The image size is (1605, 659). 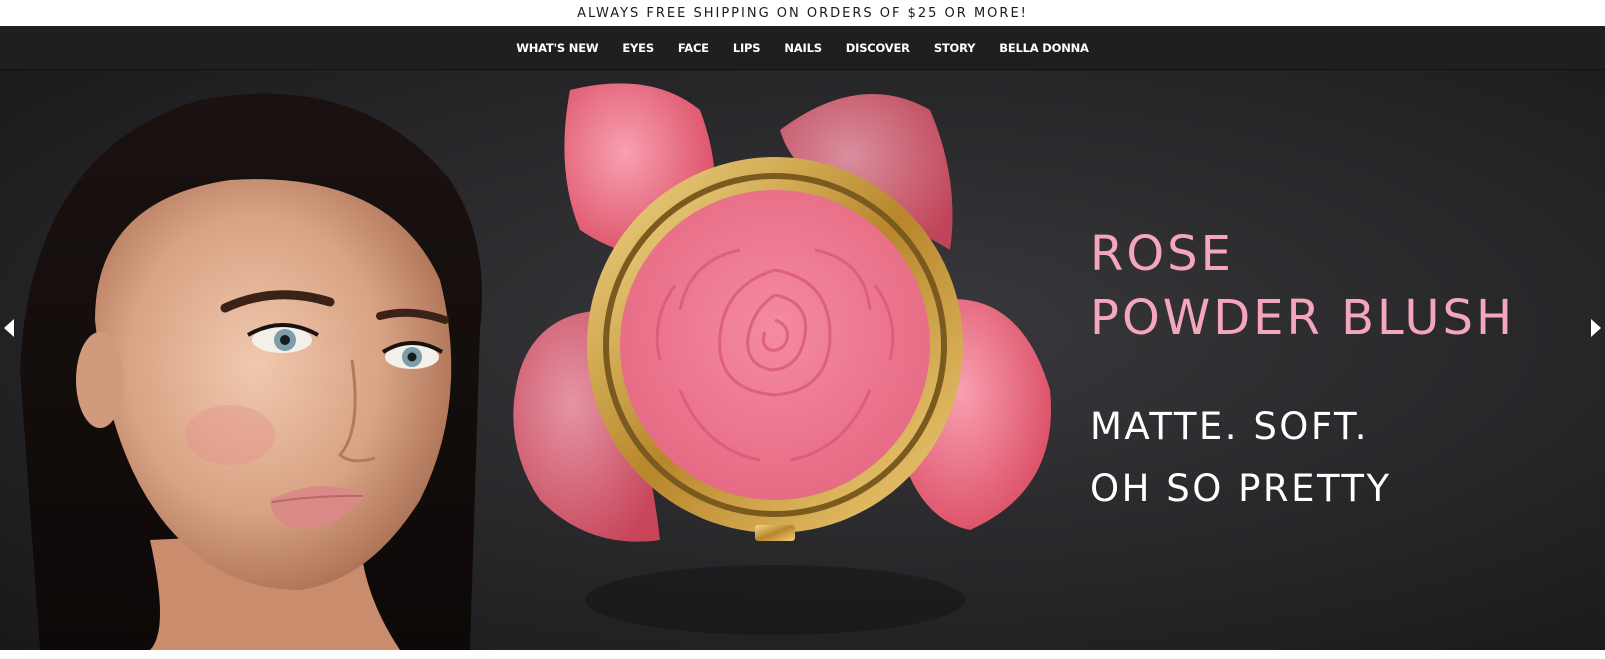 I want to click on chevron-left-icon, so click(x=9, y=328).